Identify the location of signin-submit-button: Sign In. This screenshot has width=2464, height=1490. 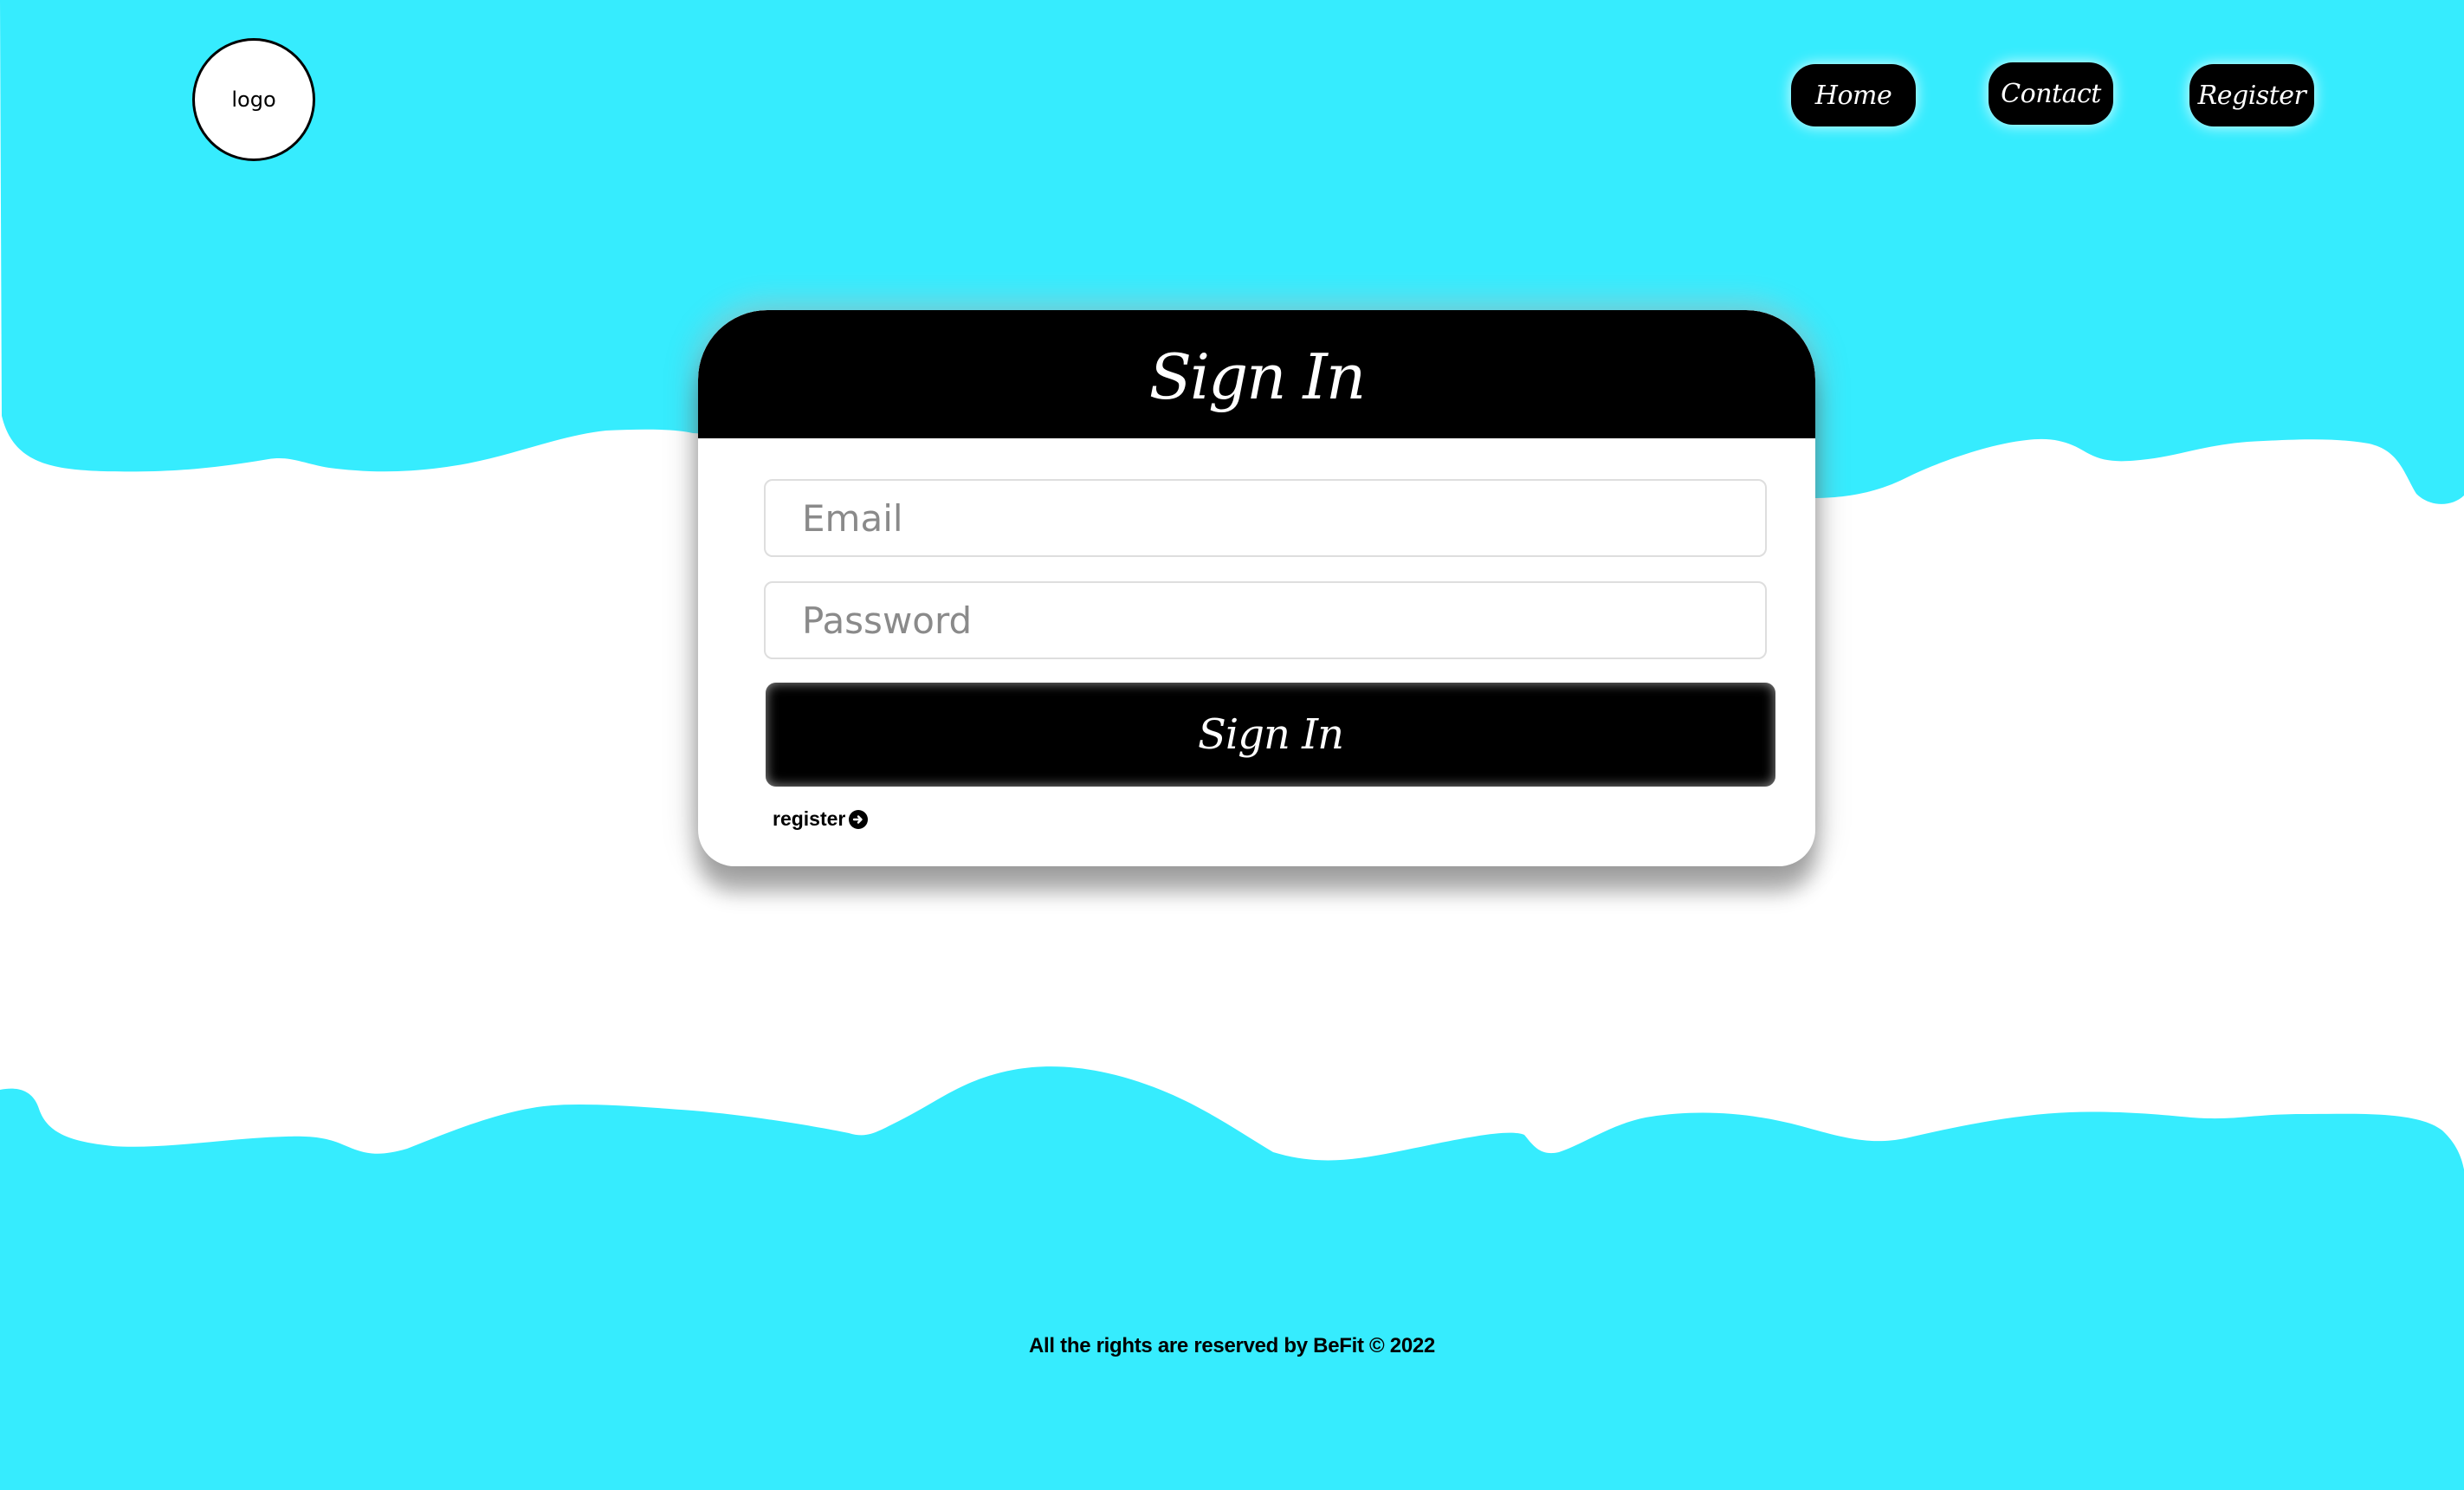
(1270, 735).